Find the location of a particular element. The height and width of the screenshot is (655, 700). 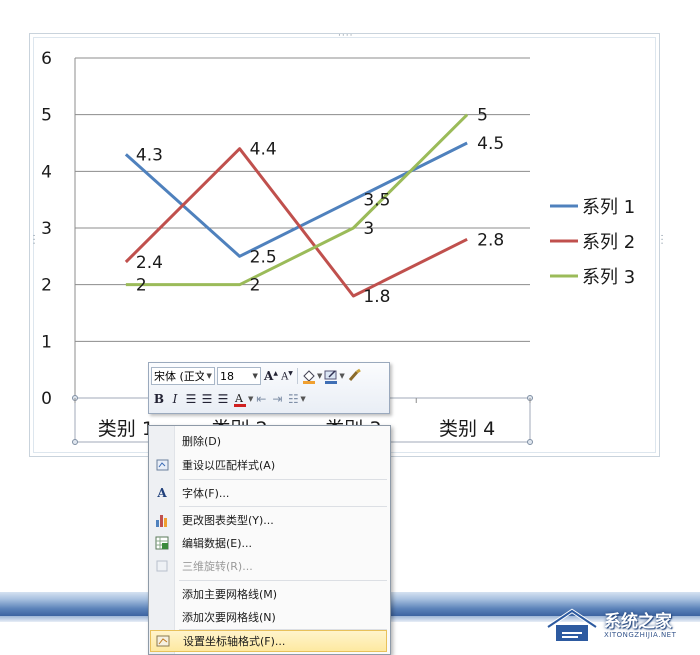

svg-text: A is located at coordinates (239, 398).